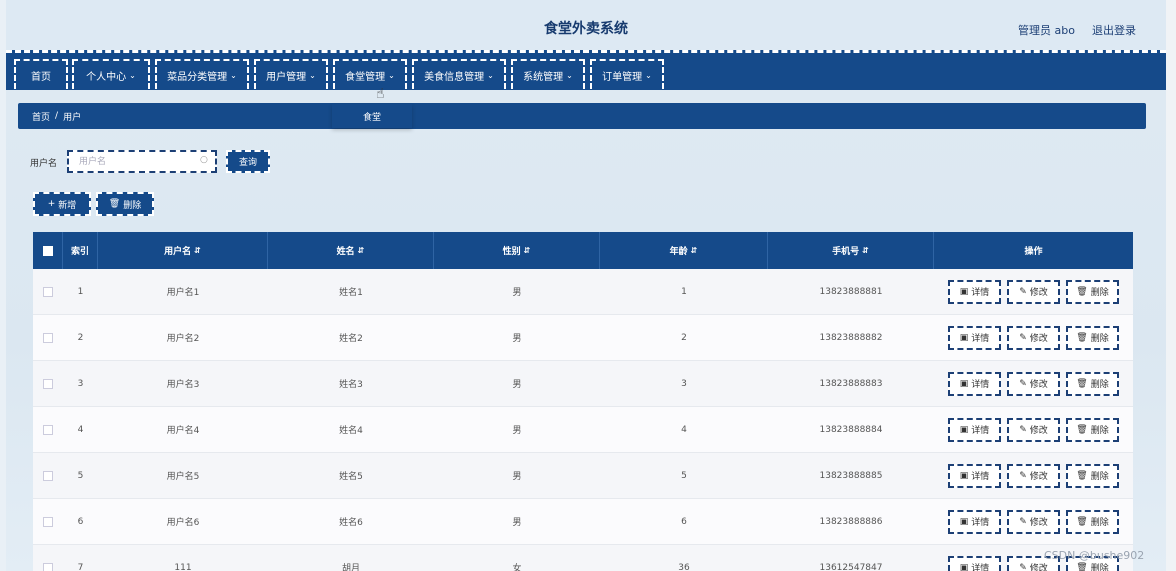  What do you see at coordinates (583, 338) in the screenshot?
I see `table-row: 2 用户名2 姓名2 男 2 13823888882 ▣ 详情 ✎ 修改 🗑 删除` at bounding box center [583, 338].